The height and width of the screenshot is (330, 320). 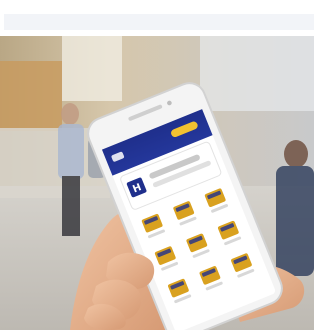 I want to click on wood-panel, so click(x=31, y=96).